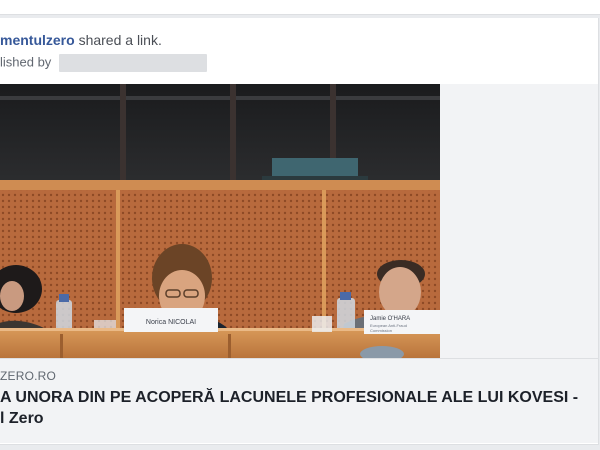 Image resolution: width=600 pixels, height=450 pixels. Describe the element at coordinates (133, 63) in the screenshot. I see `redacted-publisher` at that location.